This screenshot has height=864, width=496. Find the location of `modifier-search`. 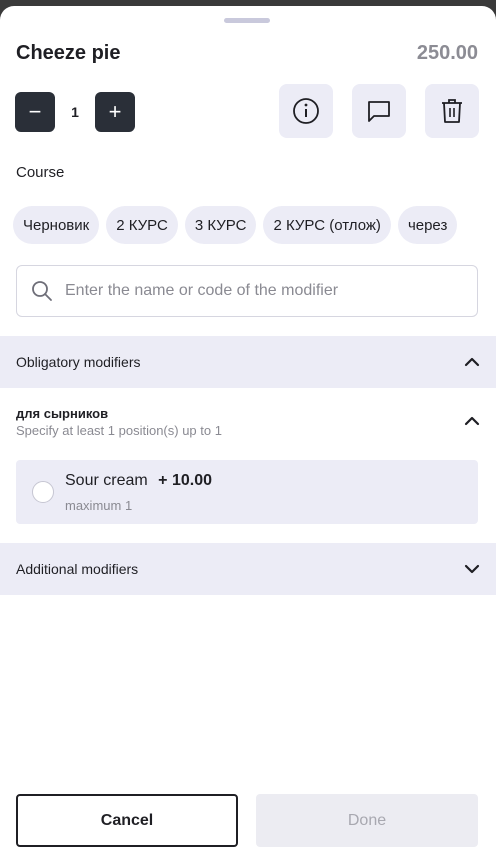

modifier-search is located at coordinates (247, 291).